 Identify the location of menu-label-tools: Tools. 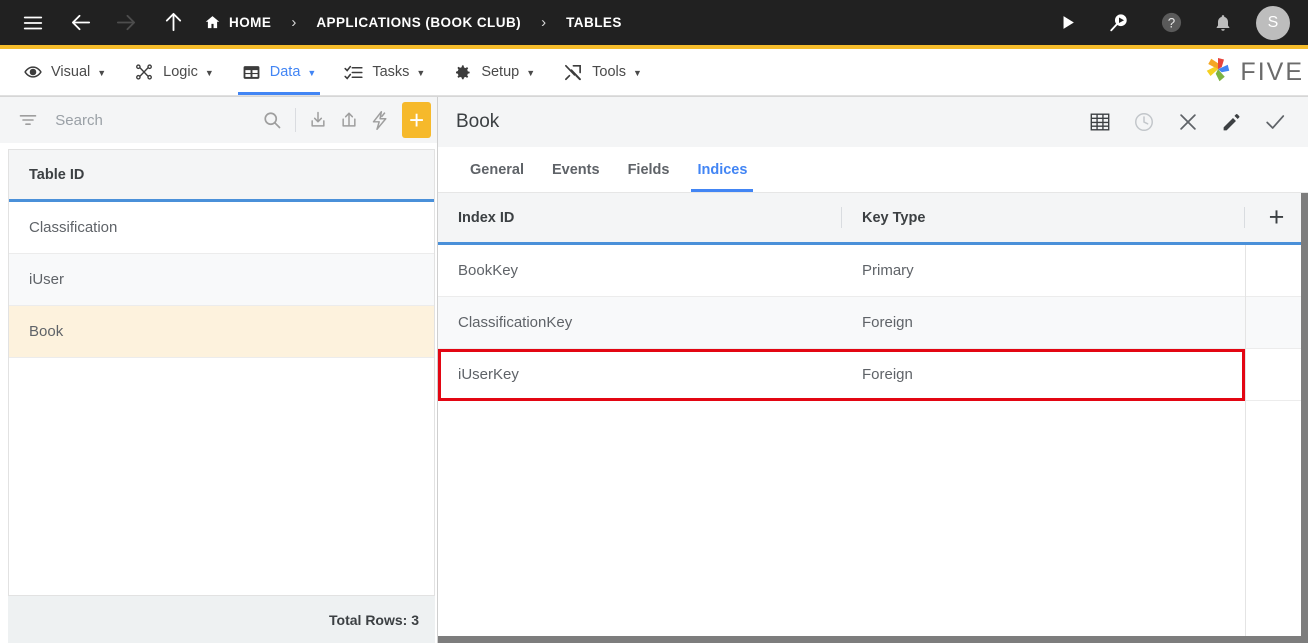
(609, 72).